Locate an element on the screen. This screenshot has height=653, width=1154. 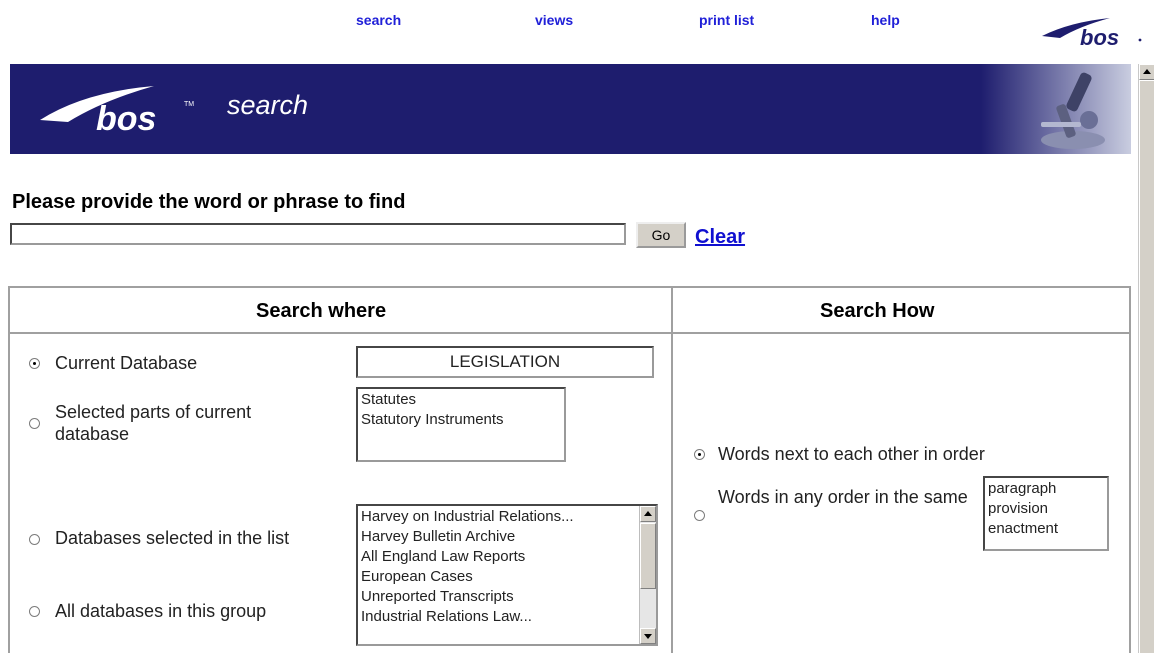
nav-print-list-link: print list is located at coordinates (726, 20).